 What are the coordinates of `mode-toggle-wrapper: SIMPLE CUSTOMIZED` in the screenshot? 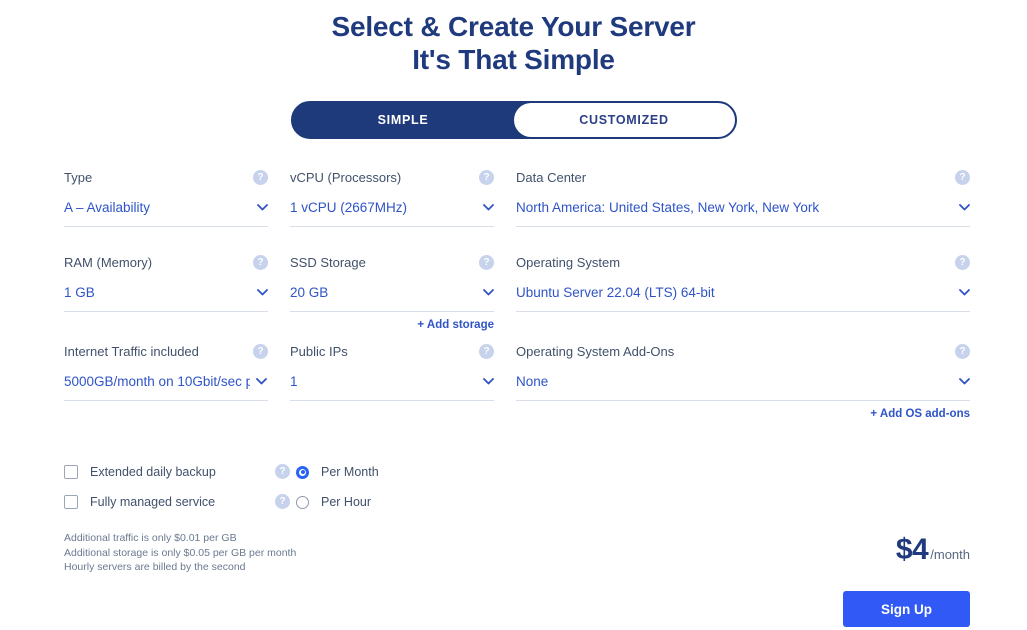 It's located at (513, 120).